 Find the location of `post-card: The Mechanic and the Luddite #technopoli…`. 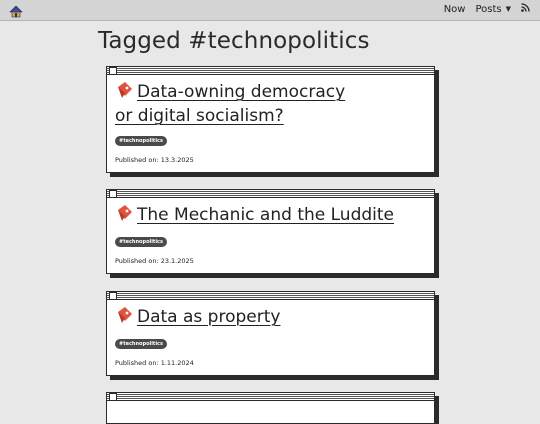

post-card: The Mechanic and the Luddite #technopoli… is located at coordinates (270, 231).